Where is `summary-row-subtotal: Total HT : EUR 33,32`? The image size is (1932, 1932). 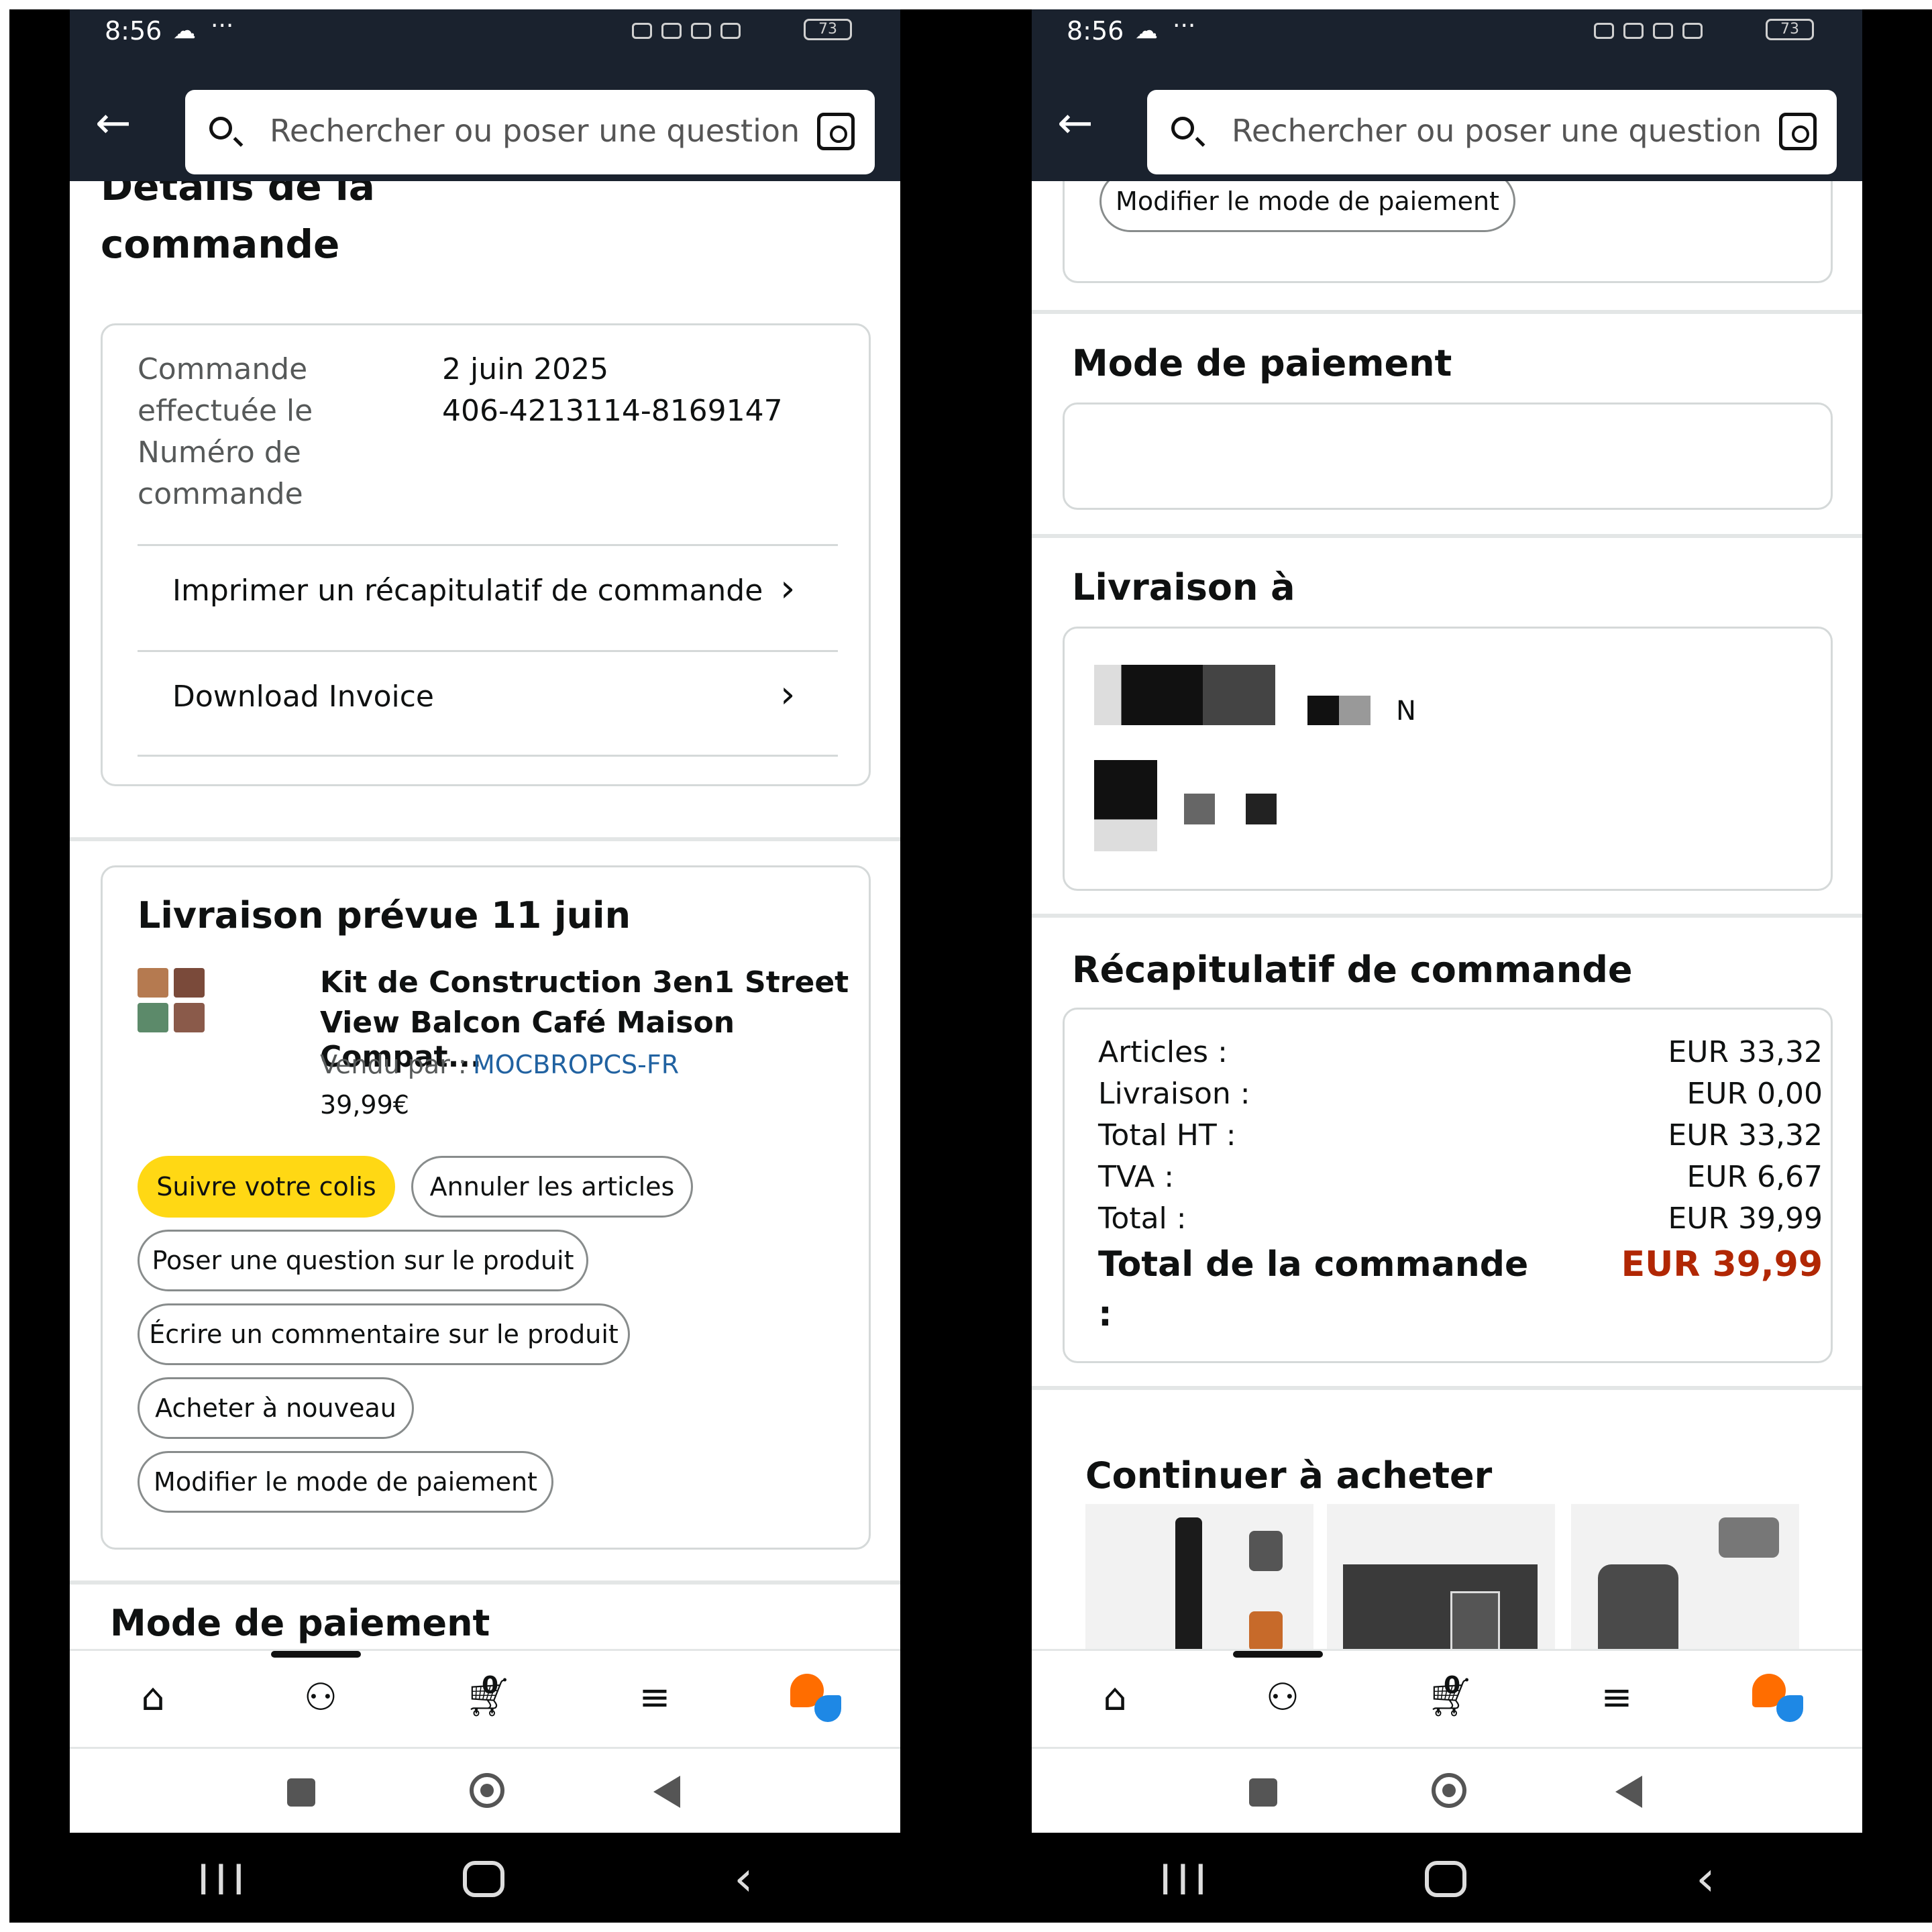 summary-row-subtotal: Total HT : EUR 33,32 is located at coordinates (1460, 1139).